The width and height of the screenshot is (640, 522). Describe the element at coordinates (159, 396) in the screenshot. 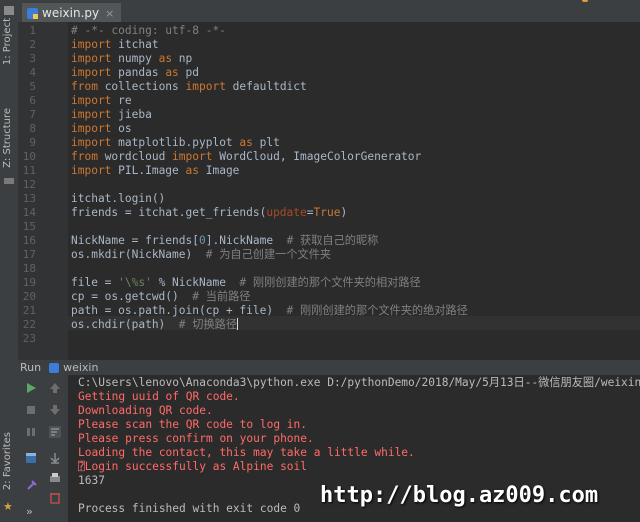

I see `console-line: Getting uuid of QR code.` at that location.